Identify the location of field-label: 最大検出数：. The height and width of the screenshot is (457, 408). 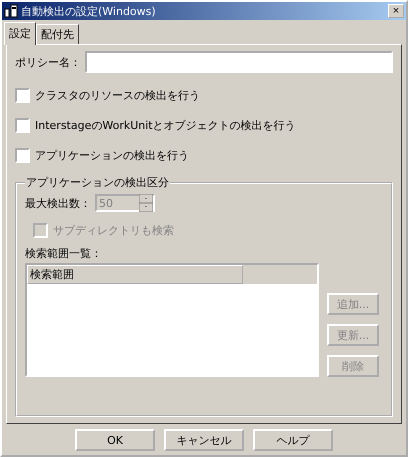
(58, 203).